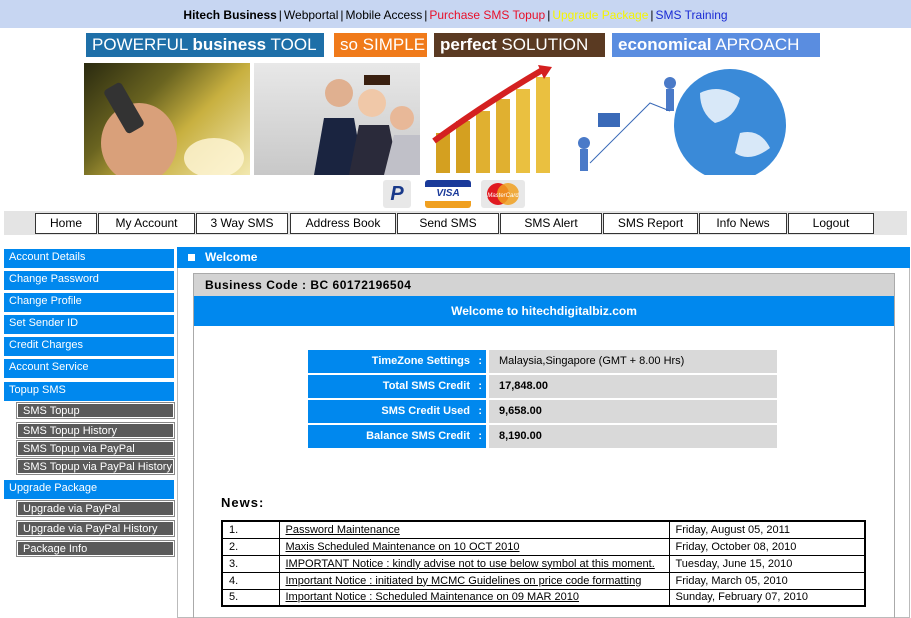 The height and width of the screenshot is (618, 911). I want to click on news-number: 2., so click(250, 546).